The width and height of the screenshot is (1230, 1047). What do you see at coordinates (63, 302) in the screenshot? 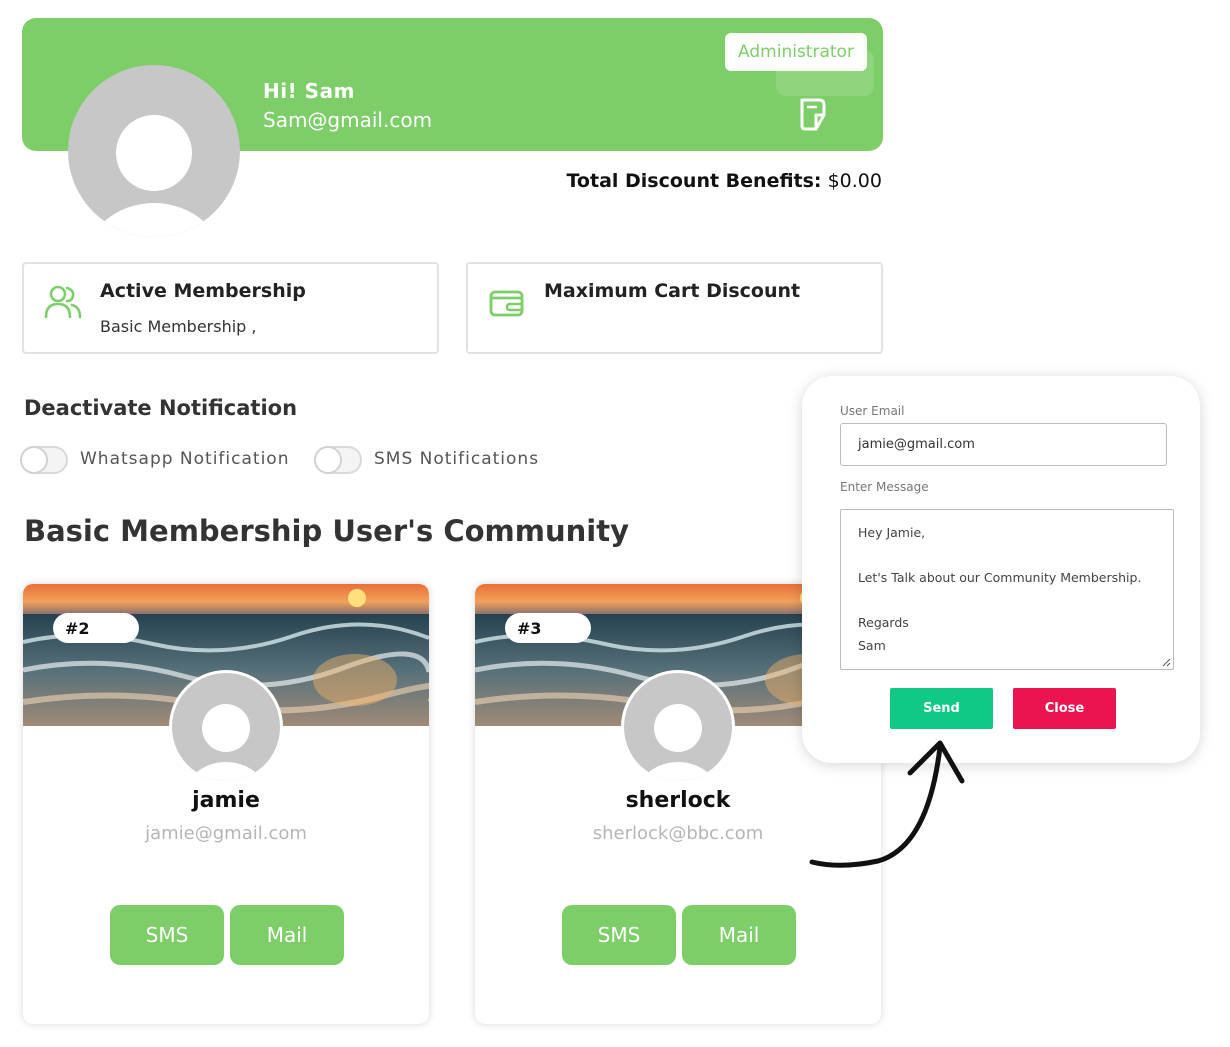
I see `users-icon` at bounding box center [63, 302].